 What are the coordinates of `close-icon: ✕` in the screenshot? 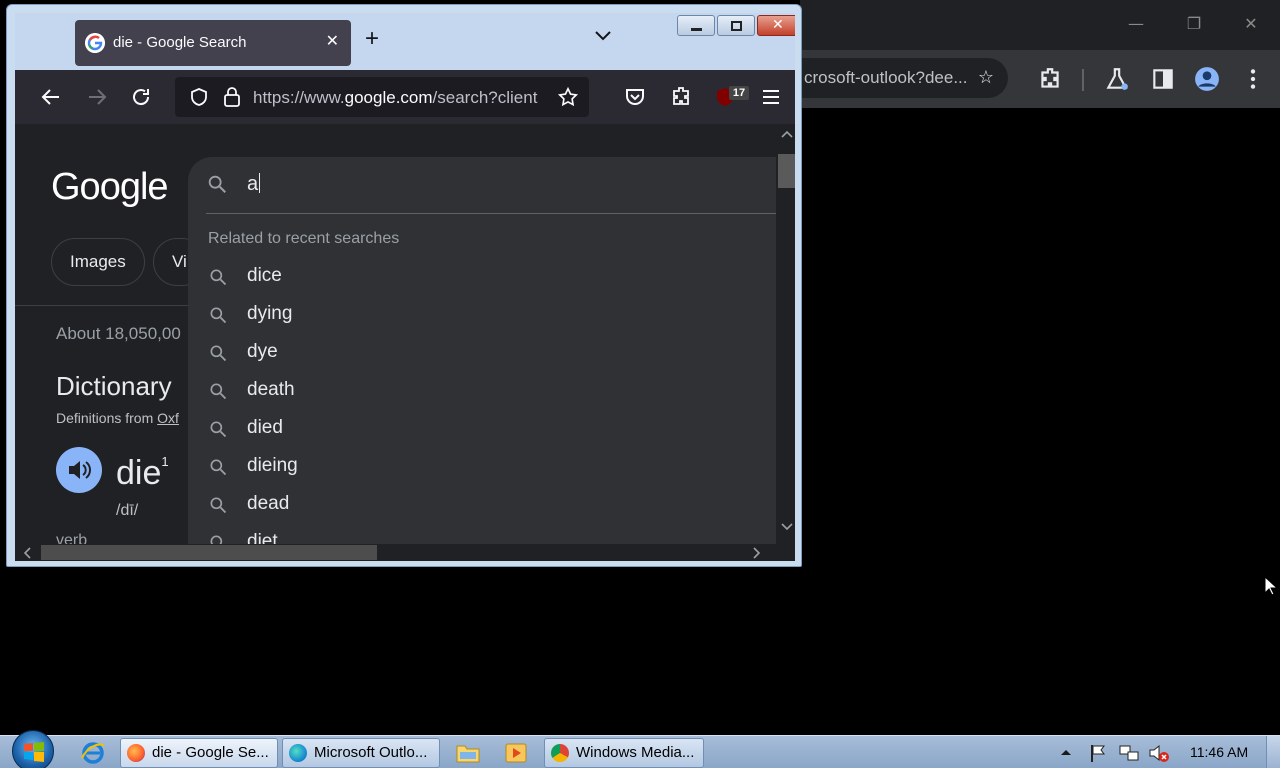 It's located at (1251, 24).